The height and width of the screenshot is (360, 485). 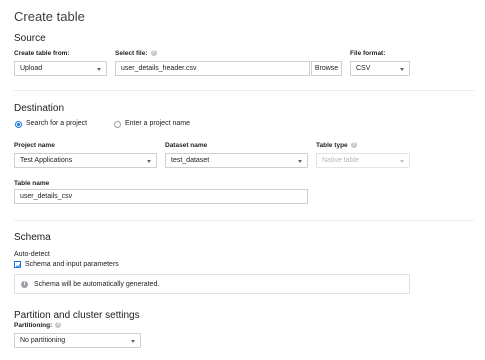 What do you see at coordinates (18, 124) in the screenshot?
I see `radio-search-project` at bounding box center [18, 124].